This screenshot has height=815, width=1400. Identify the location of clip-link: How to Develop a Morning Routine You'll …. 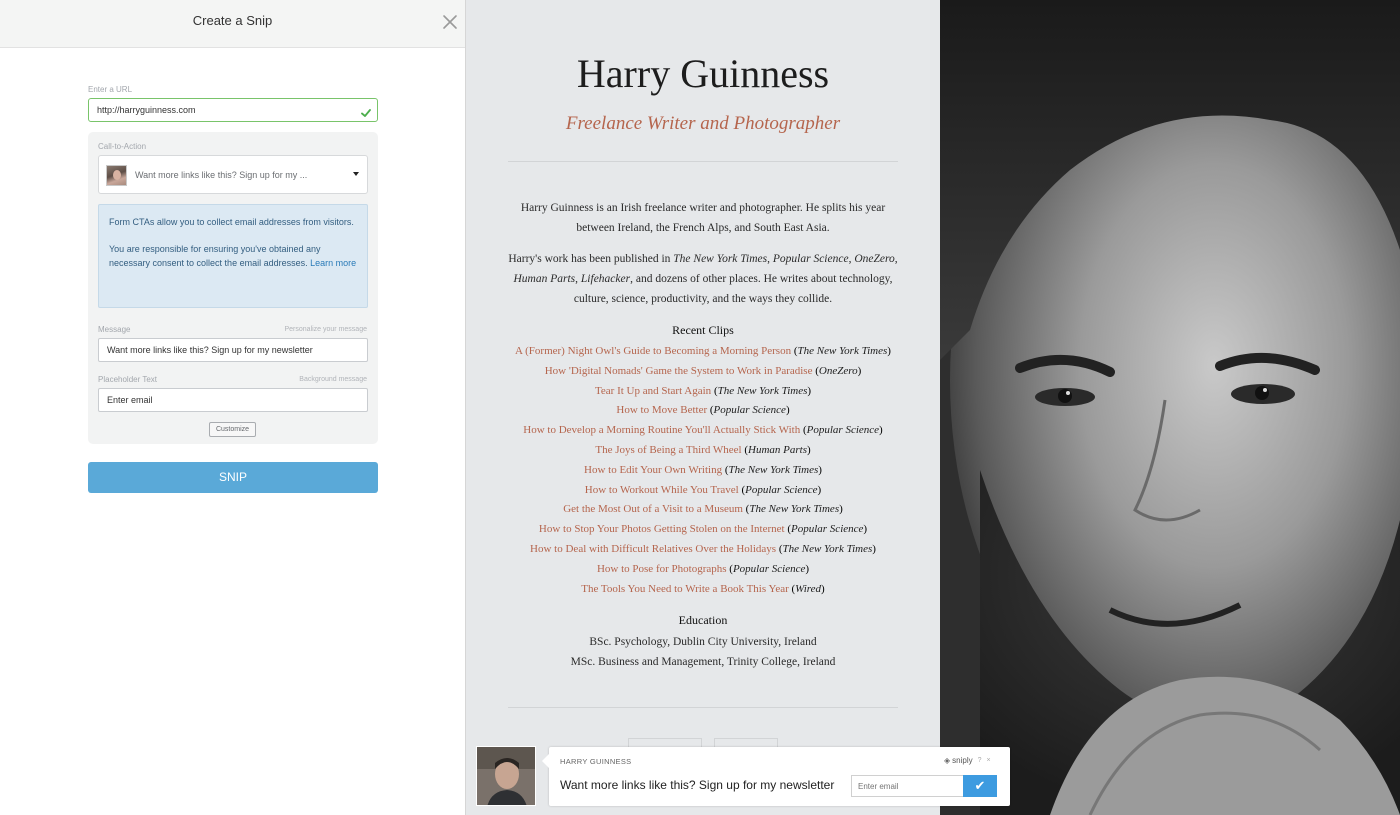
(661, 430).